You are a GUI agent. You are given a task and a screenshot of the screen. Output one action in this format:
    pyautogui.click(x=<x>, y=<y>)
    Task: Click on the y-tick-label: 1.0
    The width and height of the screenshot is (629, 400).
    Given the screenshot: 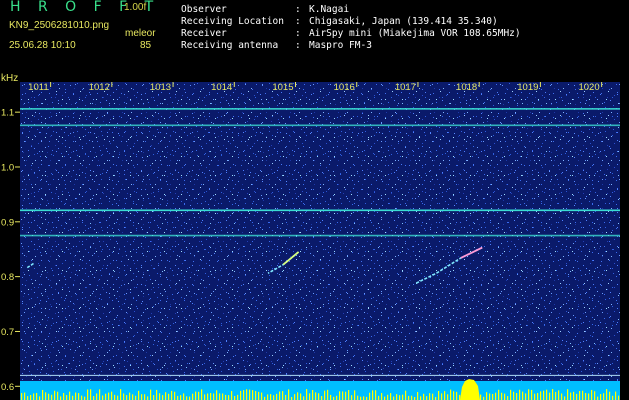 What is the action you would take?
    pyautogui.click(x=7, y=167)
    